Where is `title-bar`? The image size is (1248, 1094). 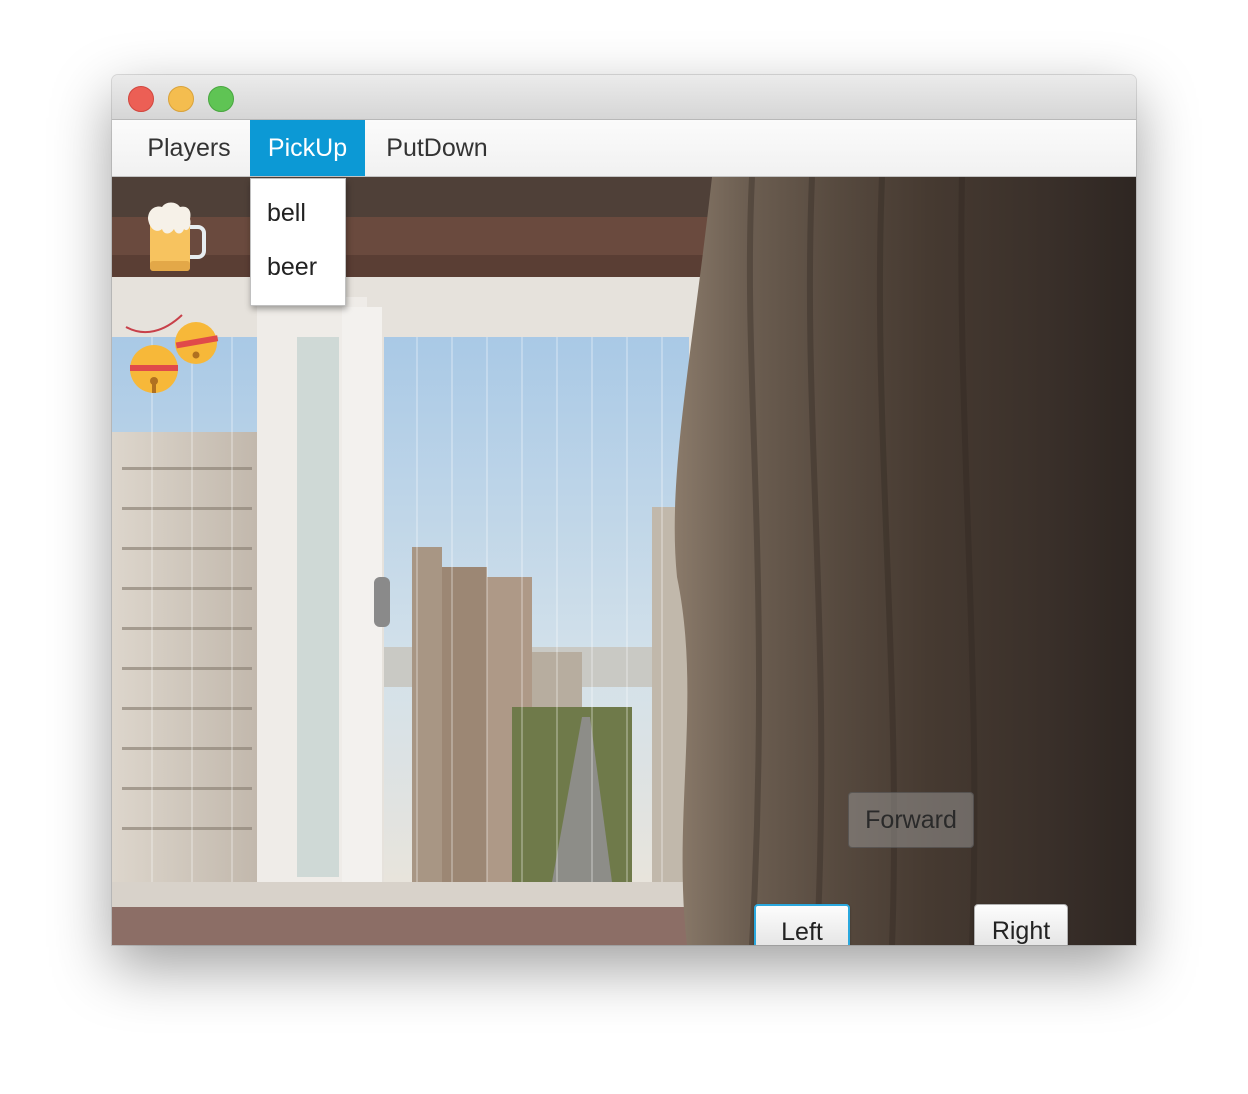 title-bar is located at coordinates (624, 97).